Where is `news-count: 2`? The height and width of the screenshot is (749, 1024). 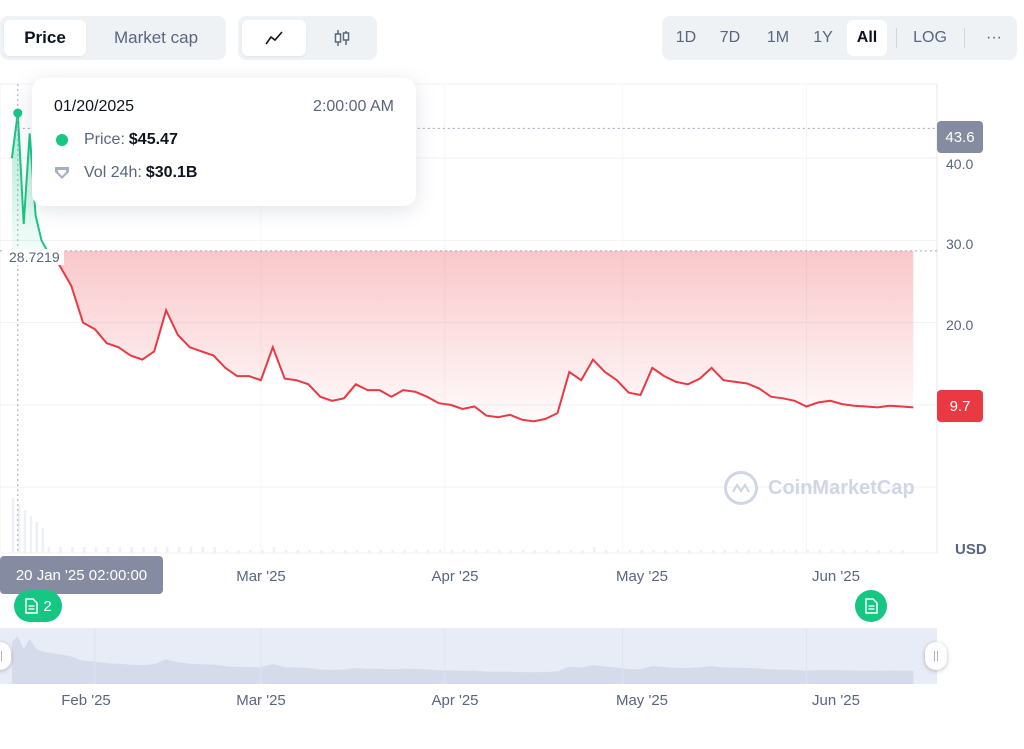
news-count: 2 is located at coordinates (47, 606).